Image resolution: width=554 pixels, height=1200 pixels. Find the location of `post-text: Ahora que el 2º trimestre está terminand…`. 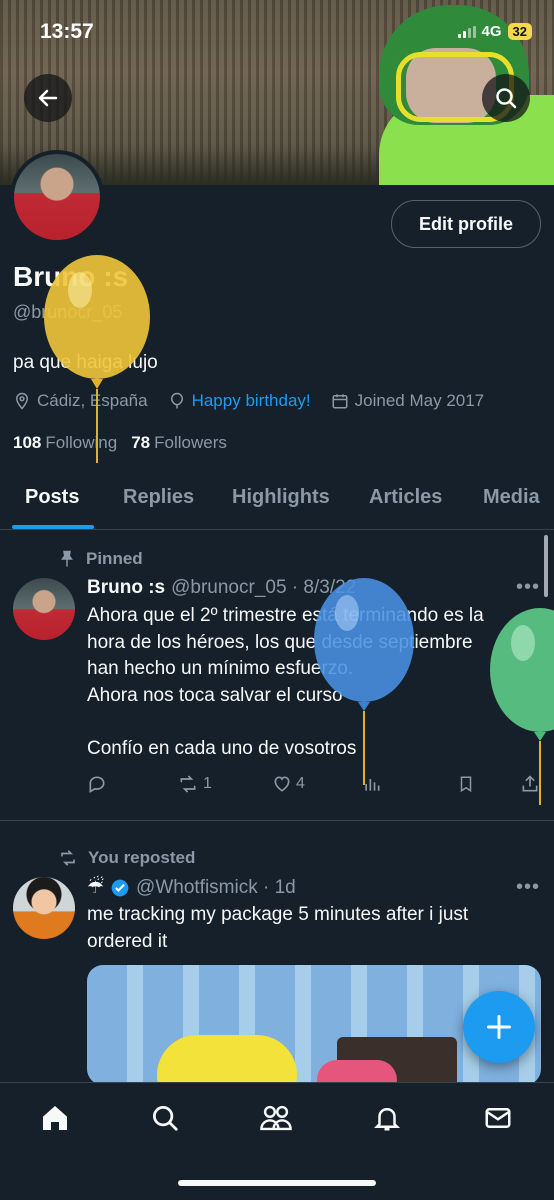

post-text: Ahora que el 2º trimestre está terminand… is located at coordinates (285, 682).